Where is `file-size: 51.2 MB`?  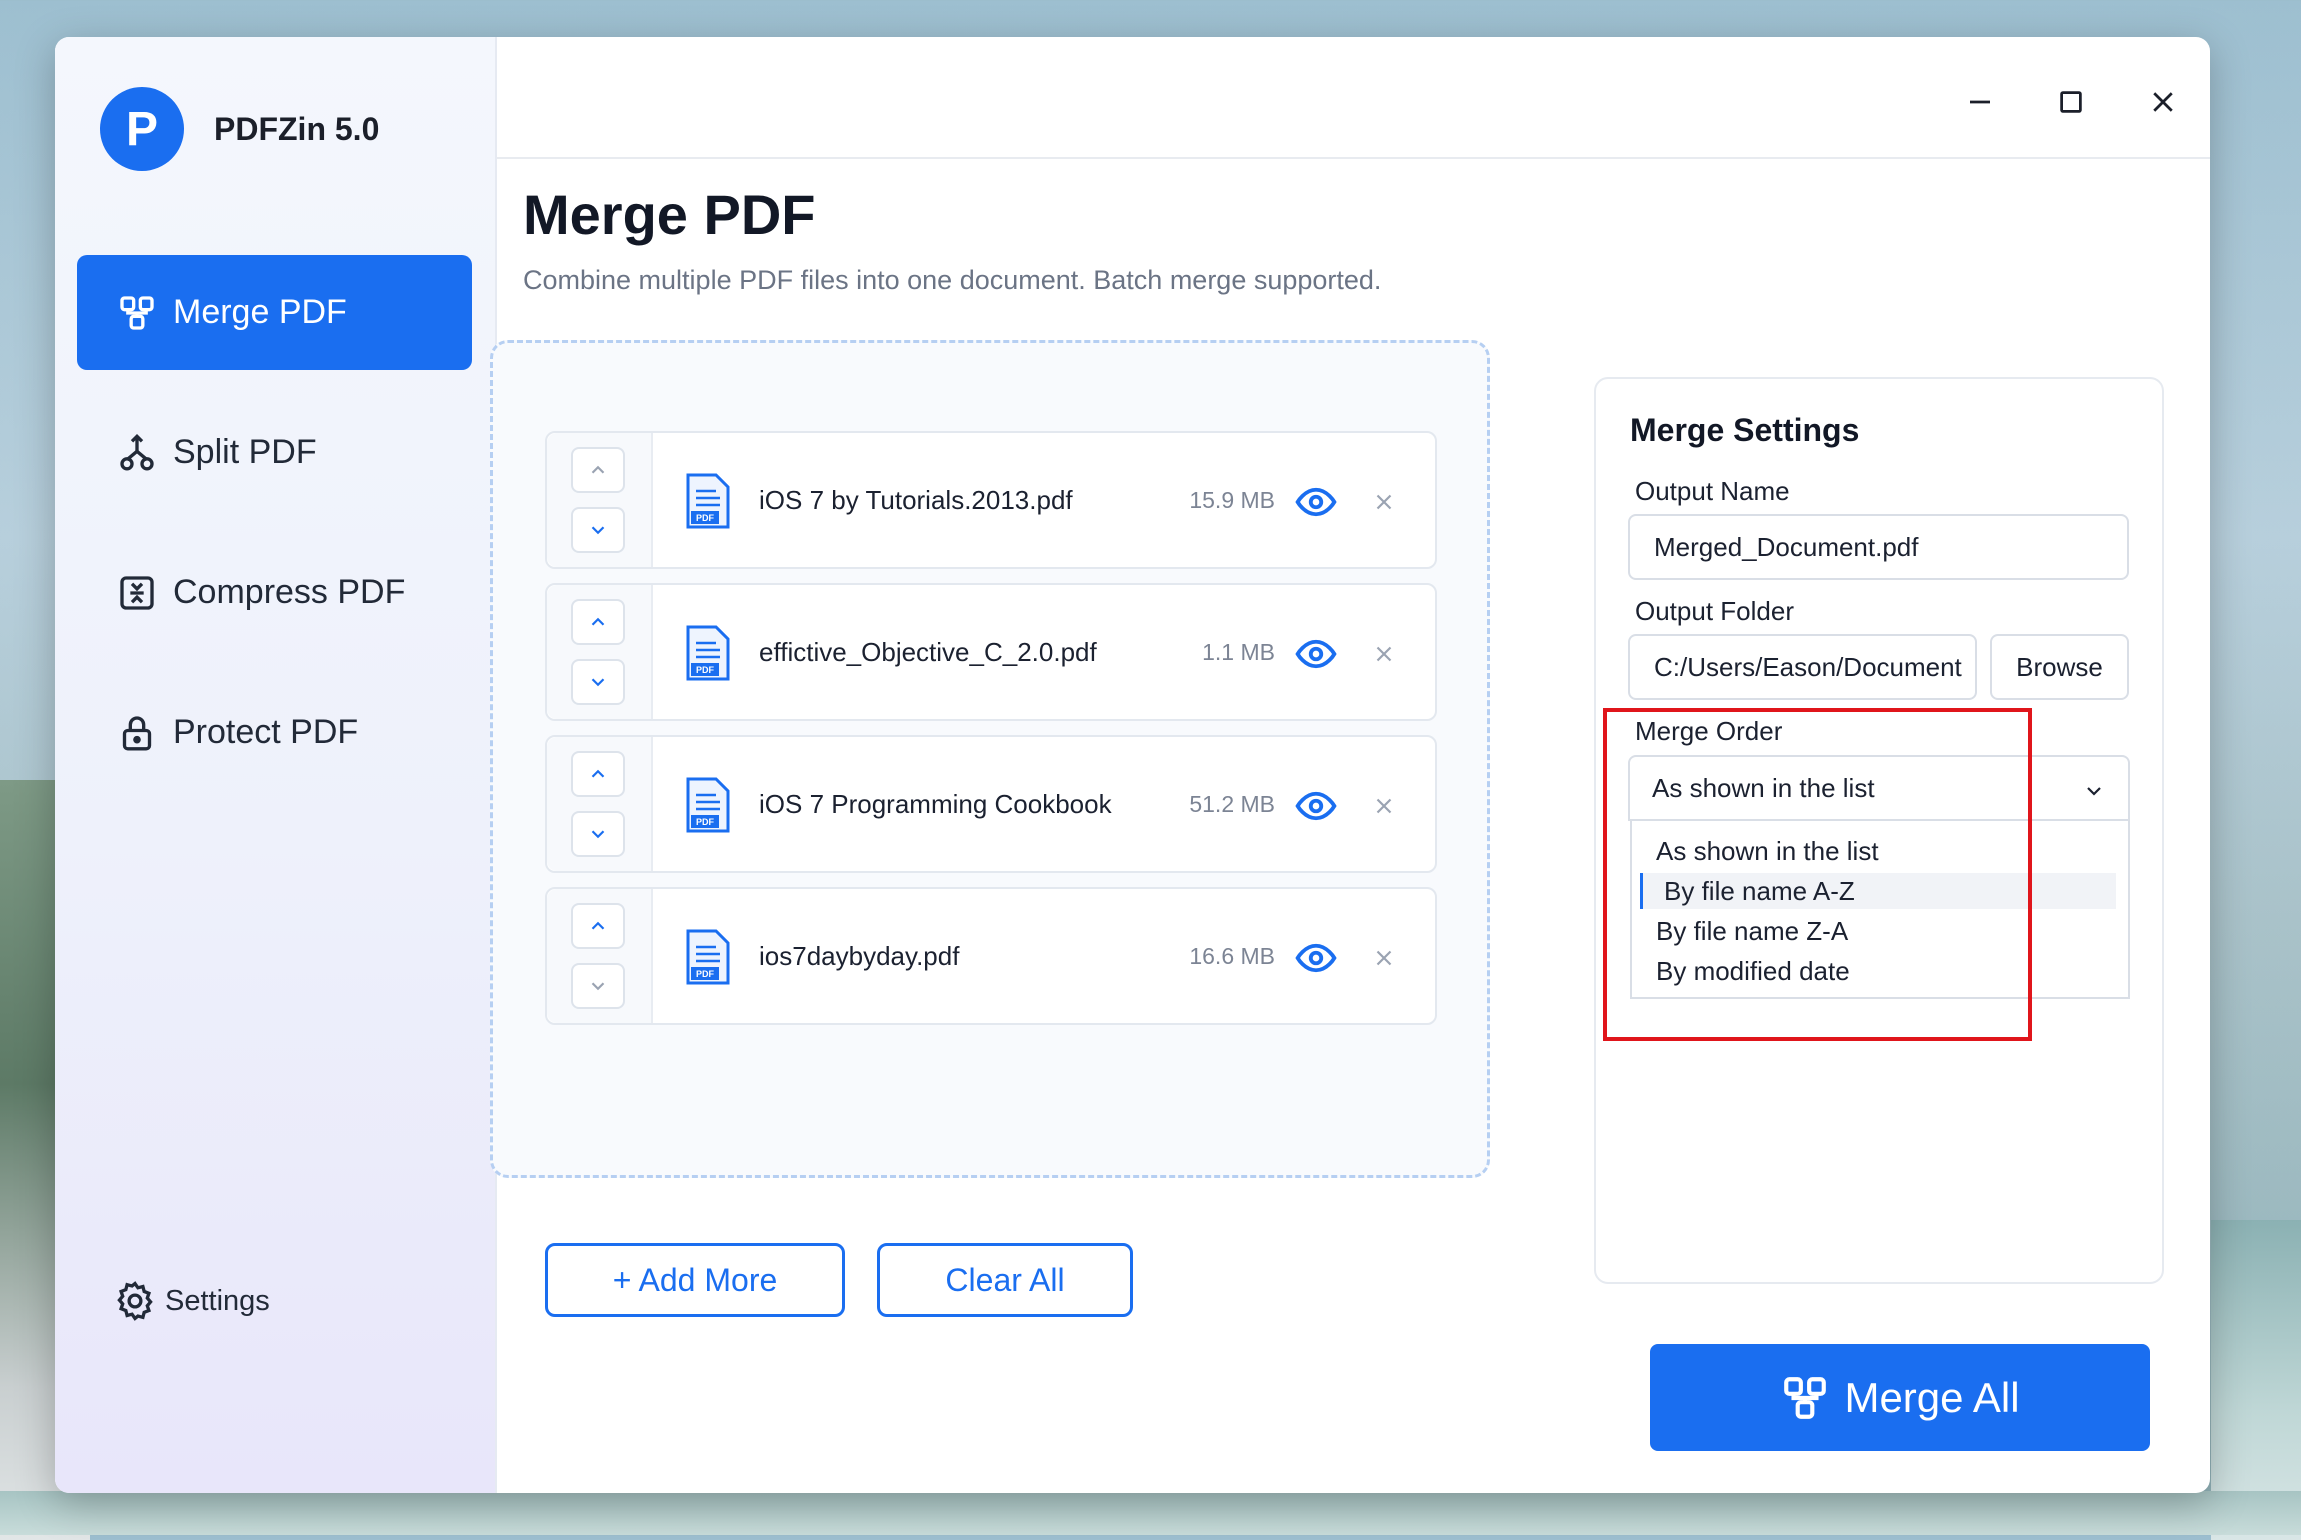 file-size: 51.2 MB is located at coordinates (1232, 804).